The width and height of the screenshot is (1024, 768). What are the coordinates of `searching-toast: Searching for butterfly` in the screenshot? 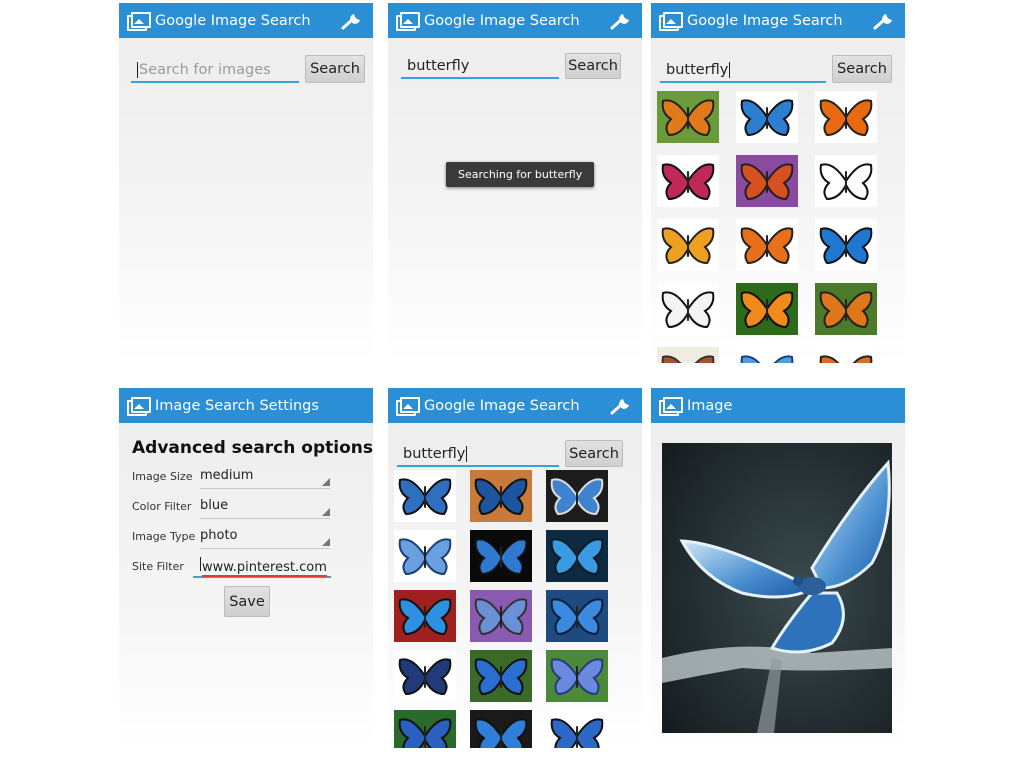 It's located at (520, 174).